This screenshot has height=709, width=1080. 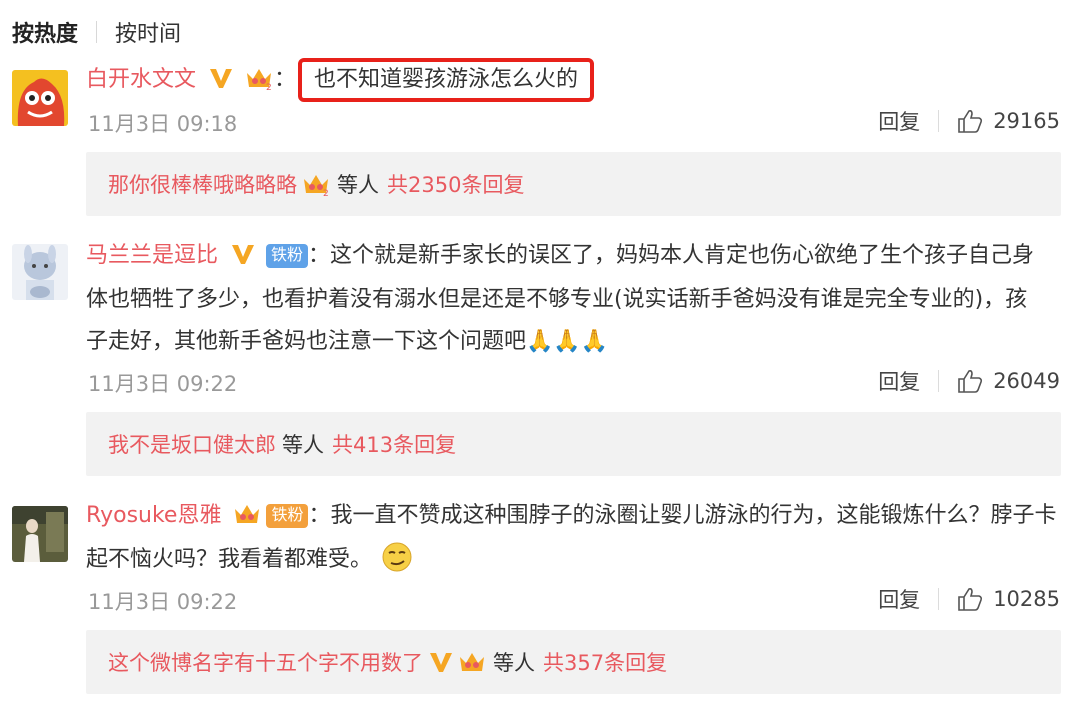 I want to click on comment-actions: 回复 26049, so click(x=969, y=381).